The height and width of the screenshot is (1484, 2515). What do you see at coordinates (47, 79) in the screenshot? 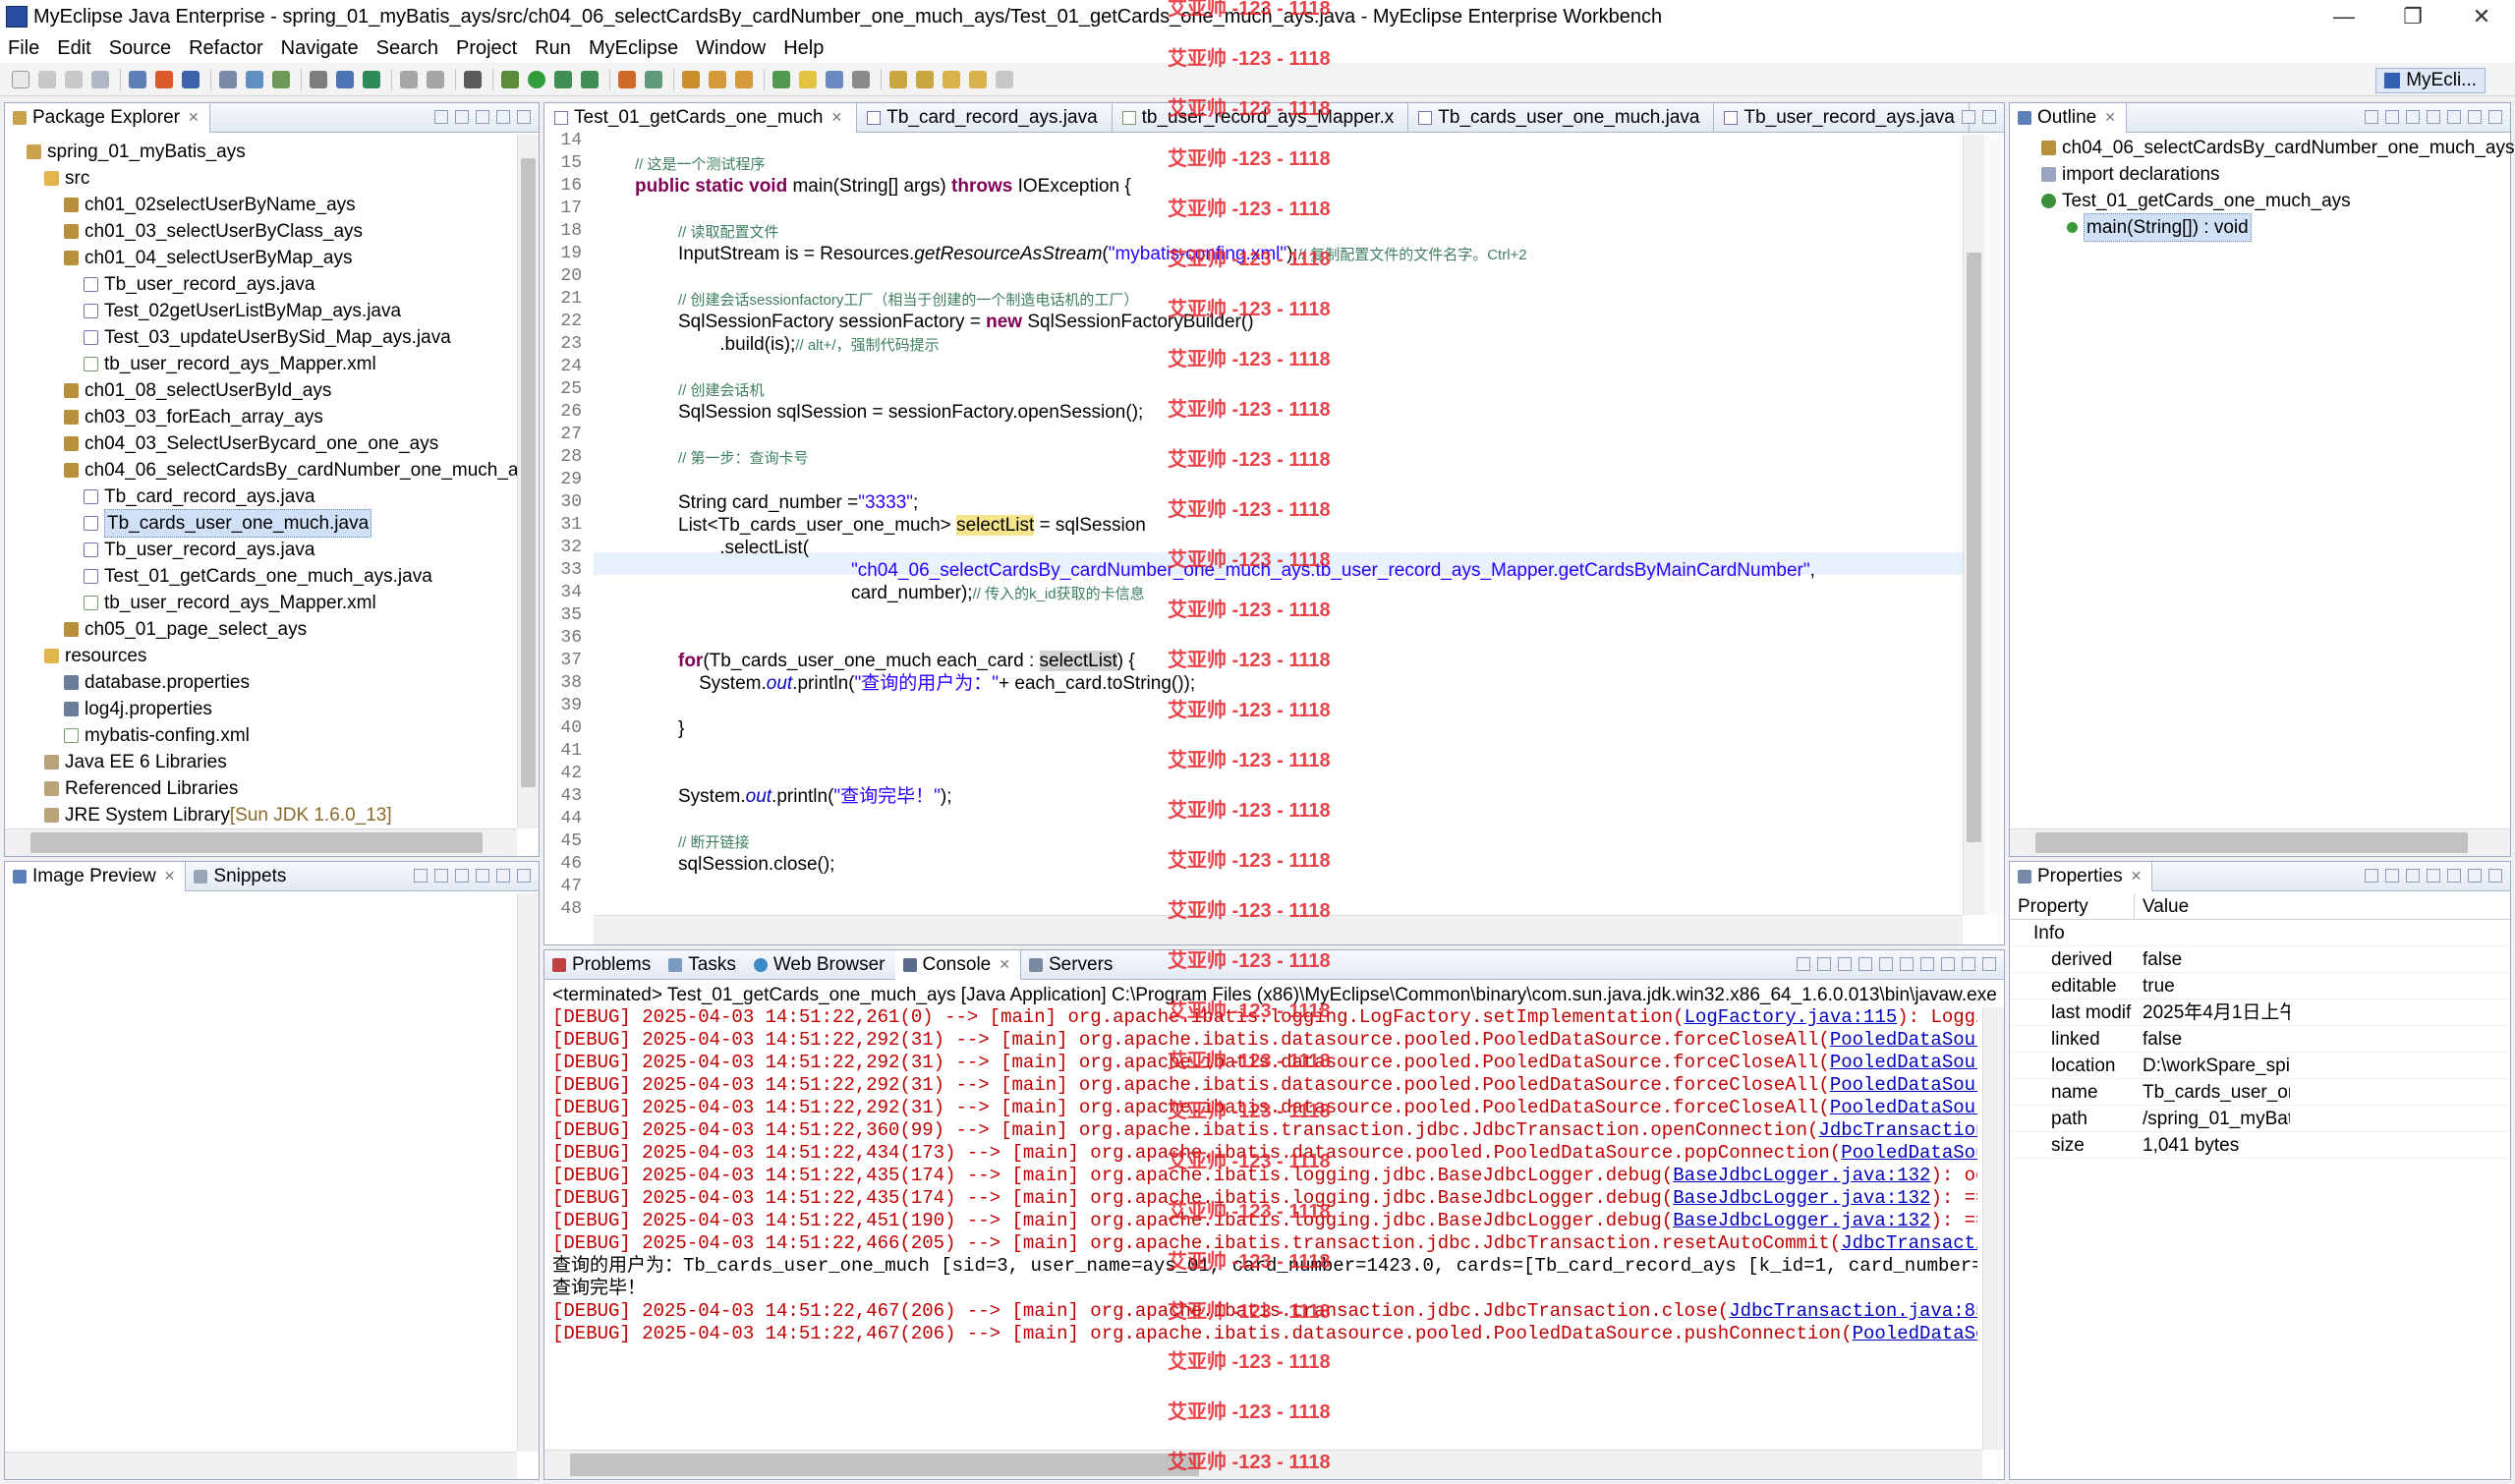
I see `save-icon` at bounding box center [47, 79].